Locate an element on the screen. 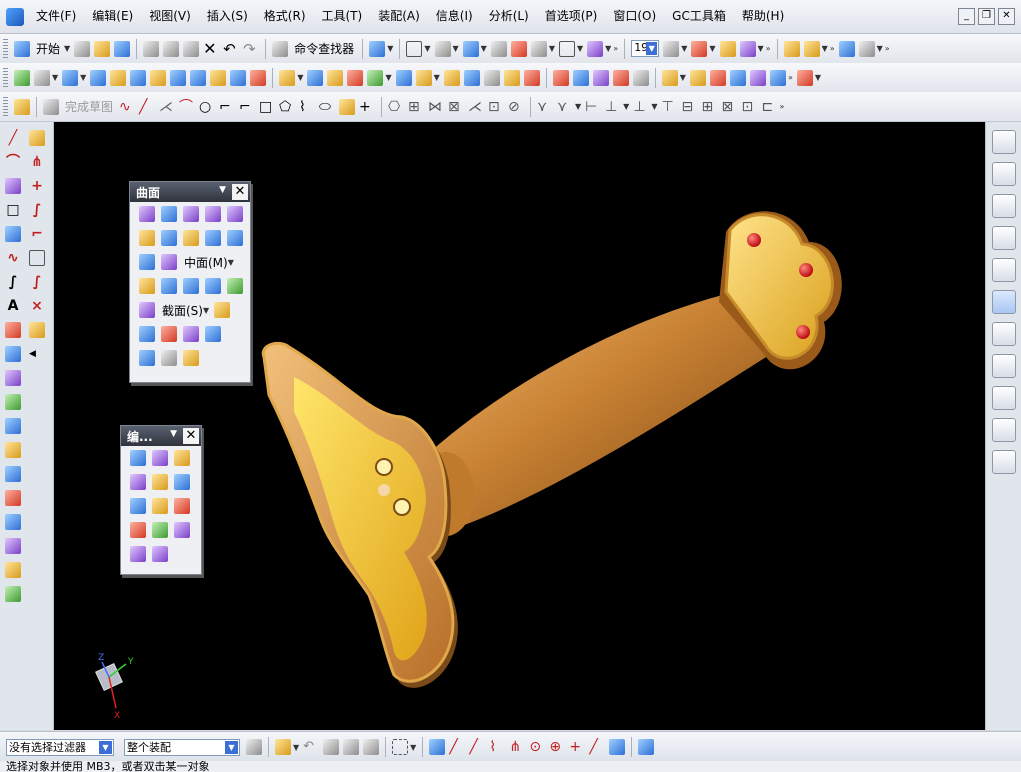  measure-angle-icon is located at coordinates (811, 48).